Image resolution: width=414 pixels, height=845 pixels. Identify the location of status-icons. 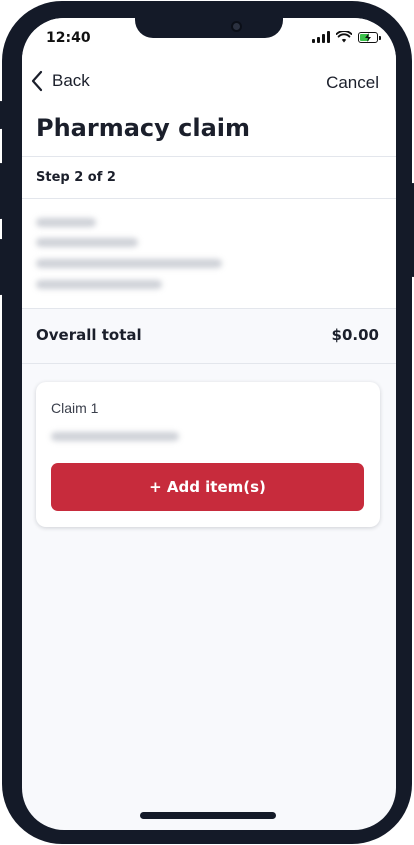
(346, 37).